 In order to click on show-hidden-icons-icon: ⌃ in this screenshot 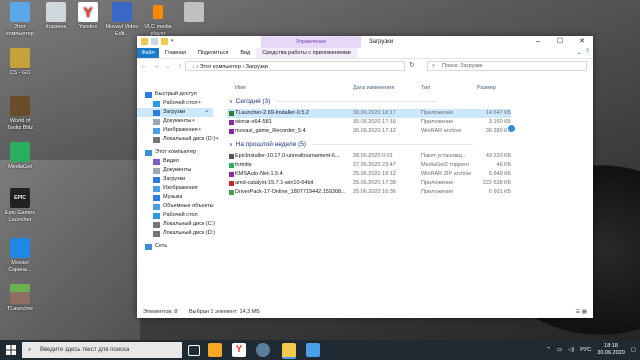, I will do `click(548, 350)`.